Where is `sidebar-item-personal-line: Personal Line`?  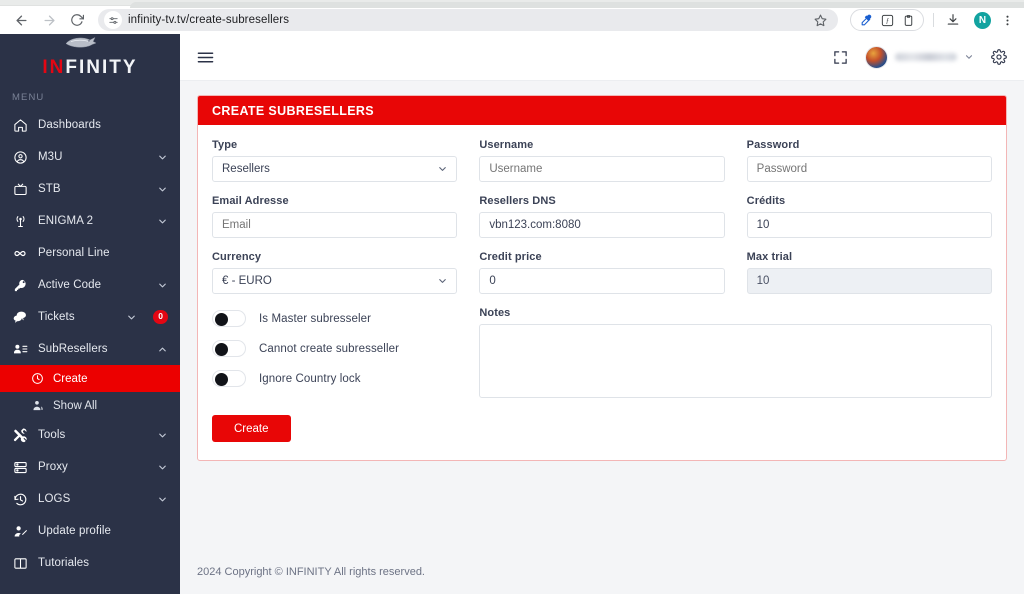 sidebar-item-personal-line: Personal Line is located at coordinates (90, 253).